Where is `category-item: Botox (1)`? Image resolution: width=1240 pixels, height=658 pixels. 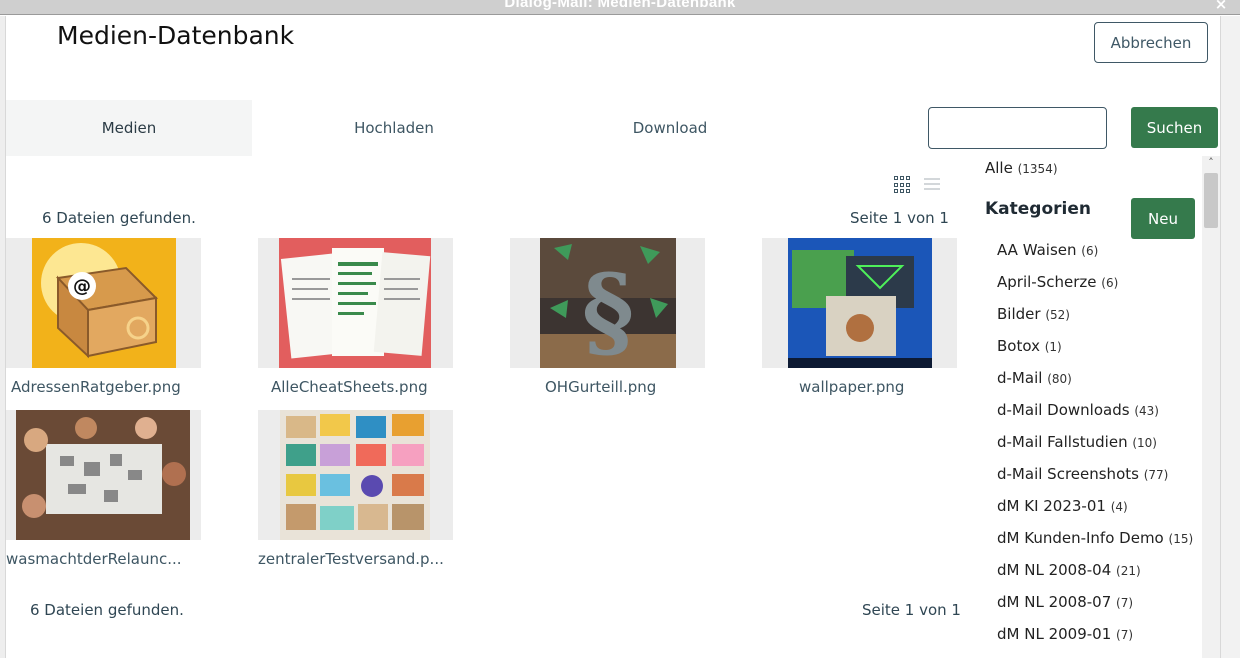 category-item: Botox (1) is located at coordinates (1100, 352).